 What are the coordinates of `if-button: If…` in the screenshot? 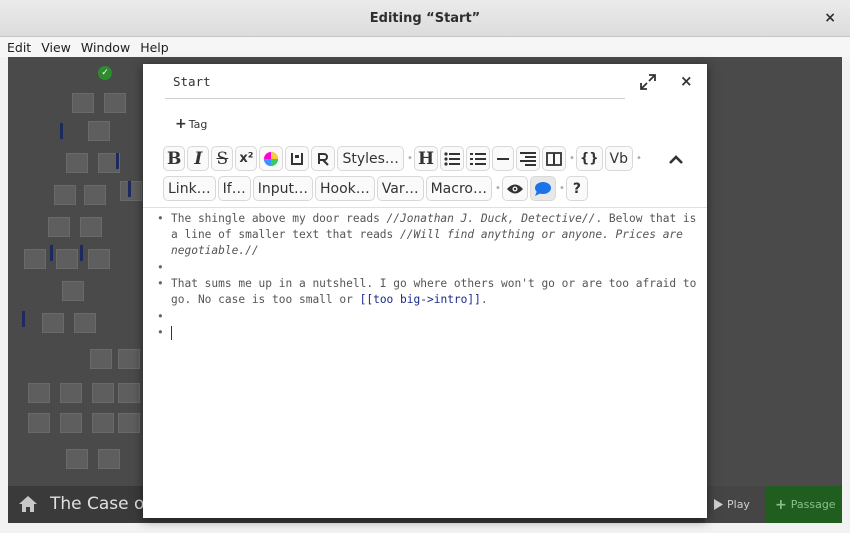 It's located at (234, 188).